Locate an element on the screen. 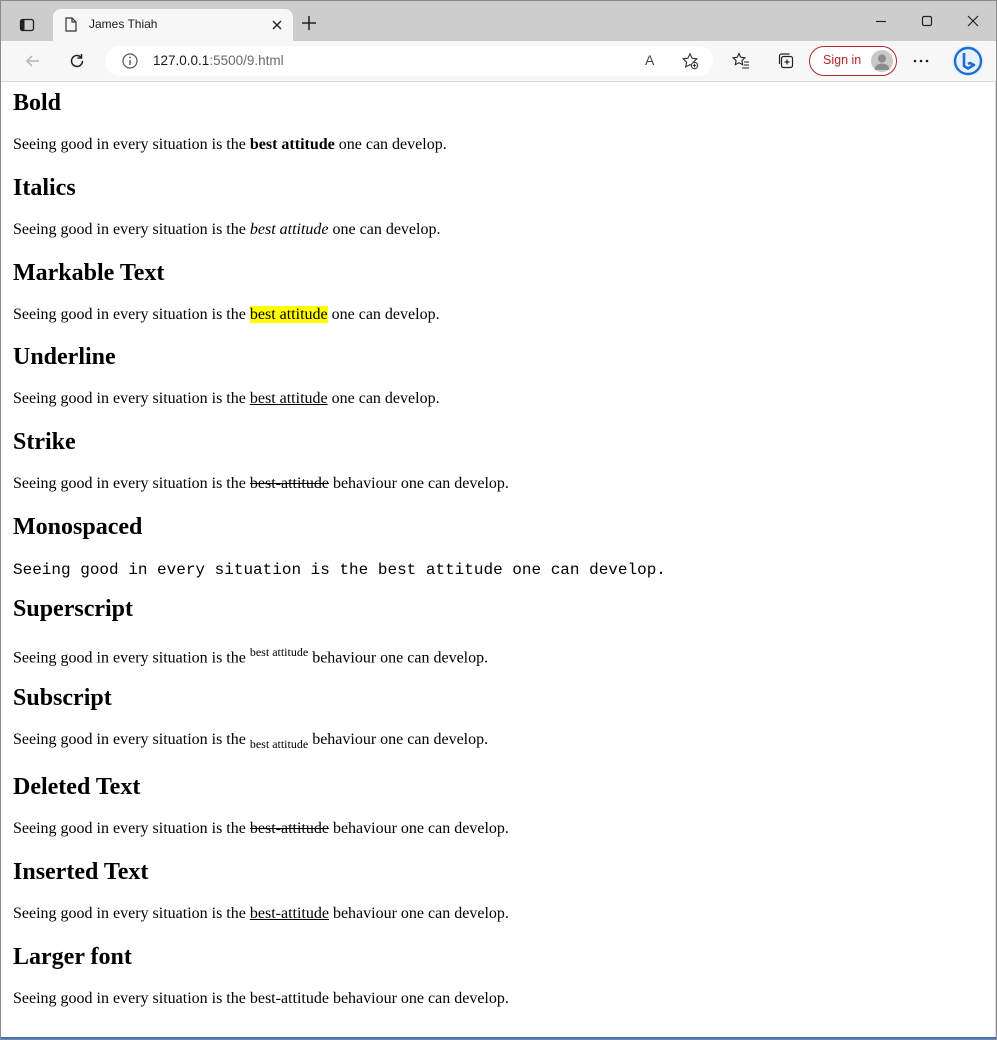 The width and height of the screenshot is (997, 1040). marked-text: best attitude is located at coordinates (288, 314).